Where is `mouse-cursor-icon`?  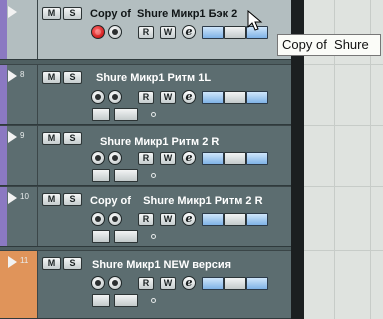 mouse-cursor-icon is located at coordinates (255, 20).